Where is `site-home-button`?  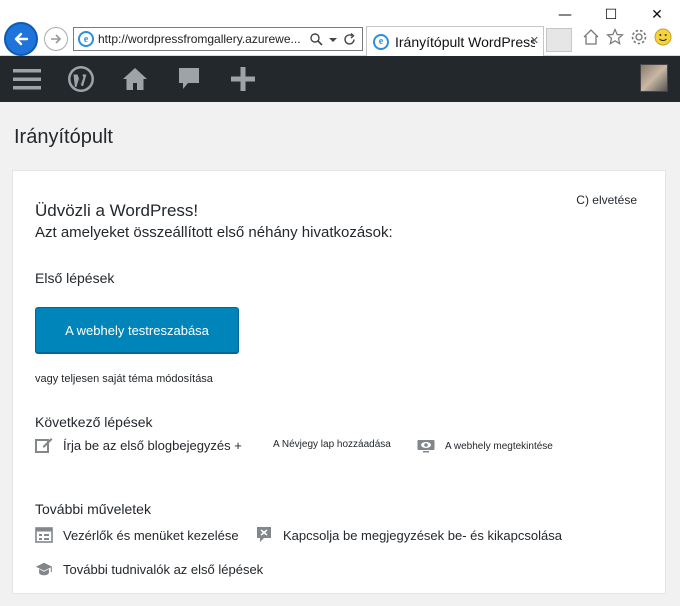
site-home-button is located at coordinates (135, 79).